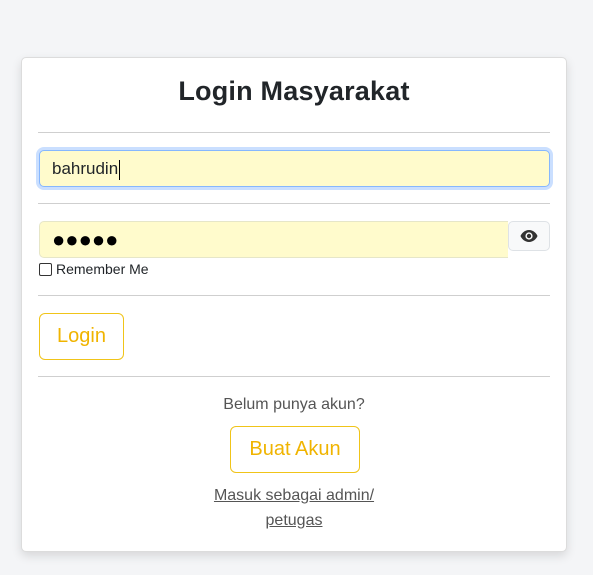 This screenshot has height=575, width=593. I want to click on remember-me: Remember Me, so click(94, 269).